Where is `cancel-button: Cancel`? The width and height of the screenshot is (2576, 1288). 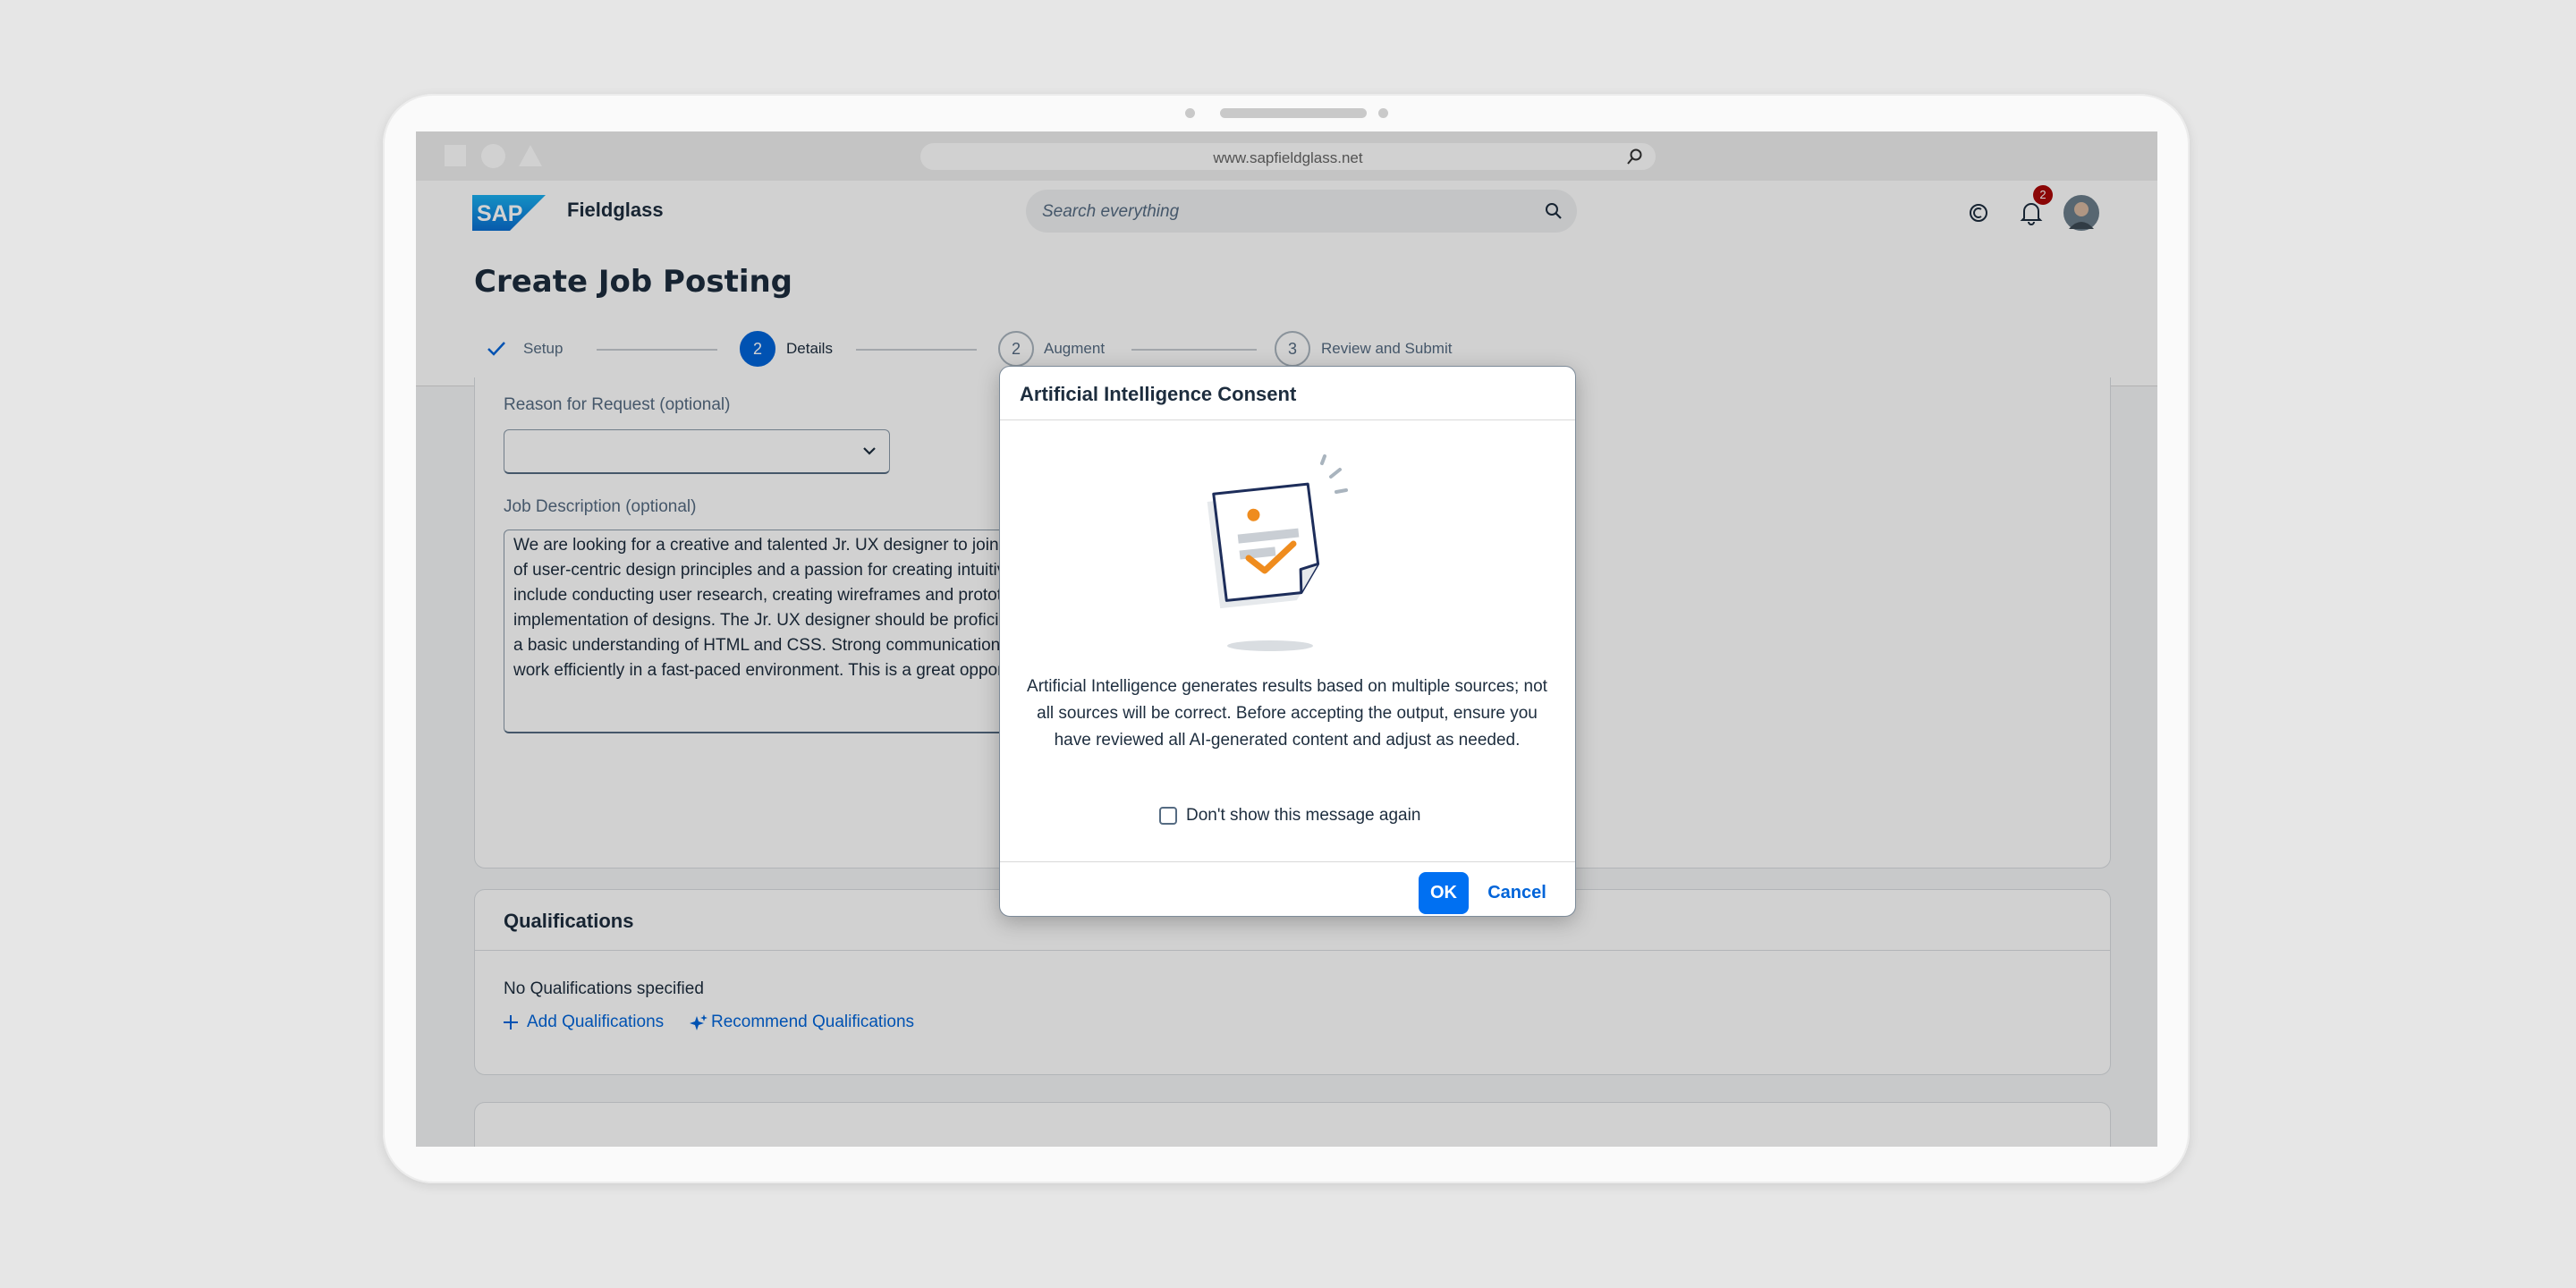 cancel-button: Cancel is located at coordinates (1517, 893).